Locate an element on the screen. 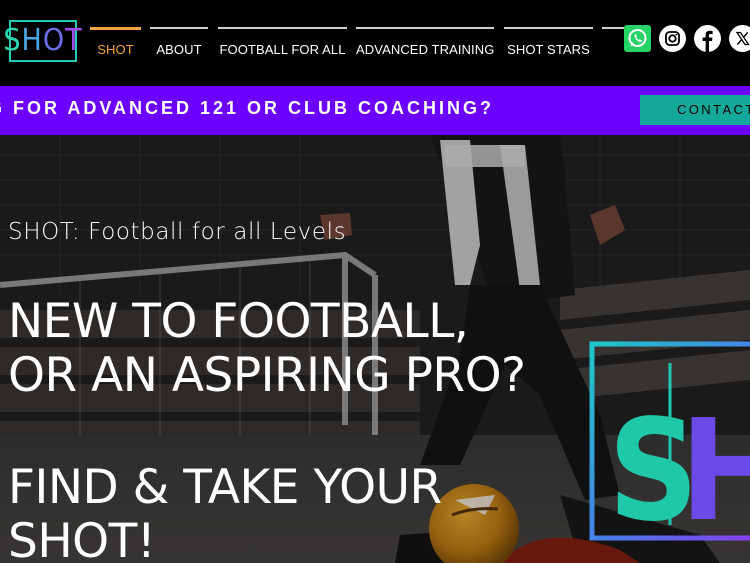 This screenshot has height=563, width=750. nav-item-shot-stars: SHOT STARS is located at coordinates (548, 47).